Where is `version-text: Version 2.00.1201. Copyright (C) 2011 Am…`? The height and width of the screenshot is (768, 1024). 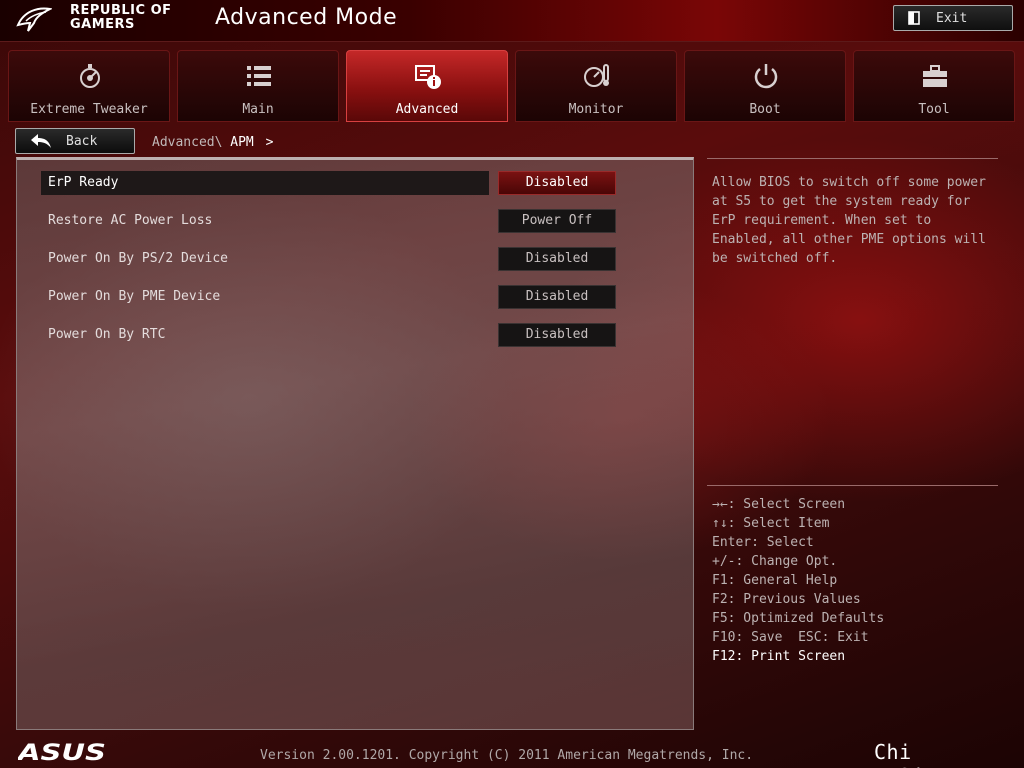 version-text: Version 2.00.1201. Copyright (C) 2011 Am… is located at coordinates (507, 755).